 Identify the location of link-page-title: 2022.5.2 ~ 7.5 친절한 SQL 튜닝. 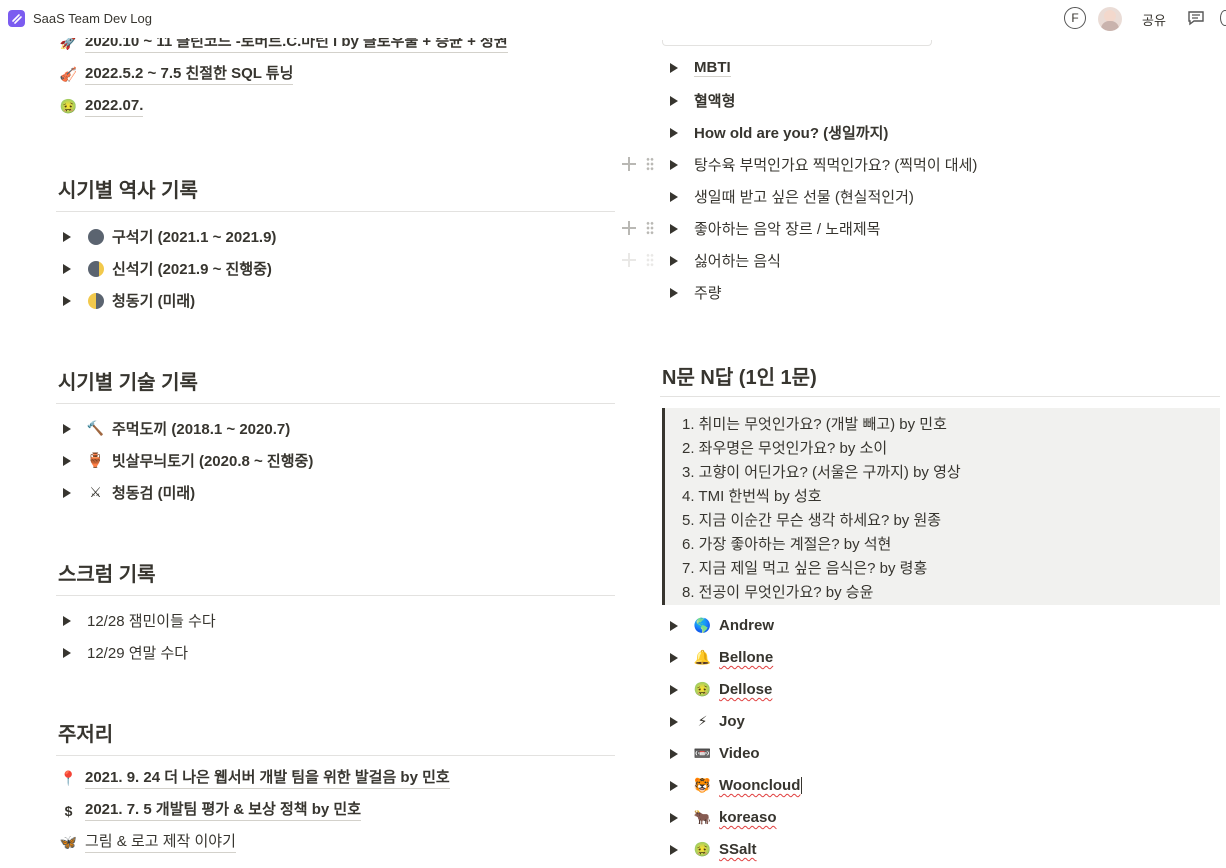
(189, 74).